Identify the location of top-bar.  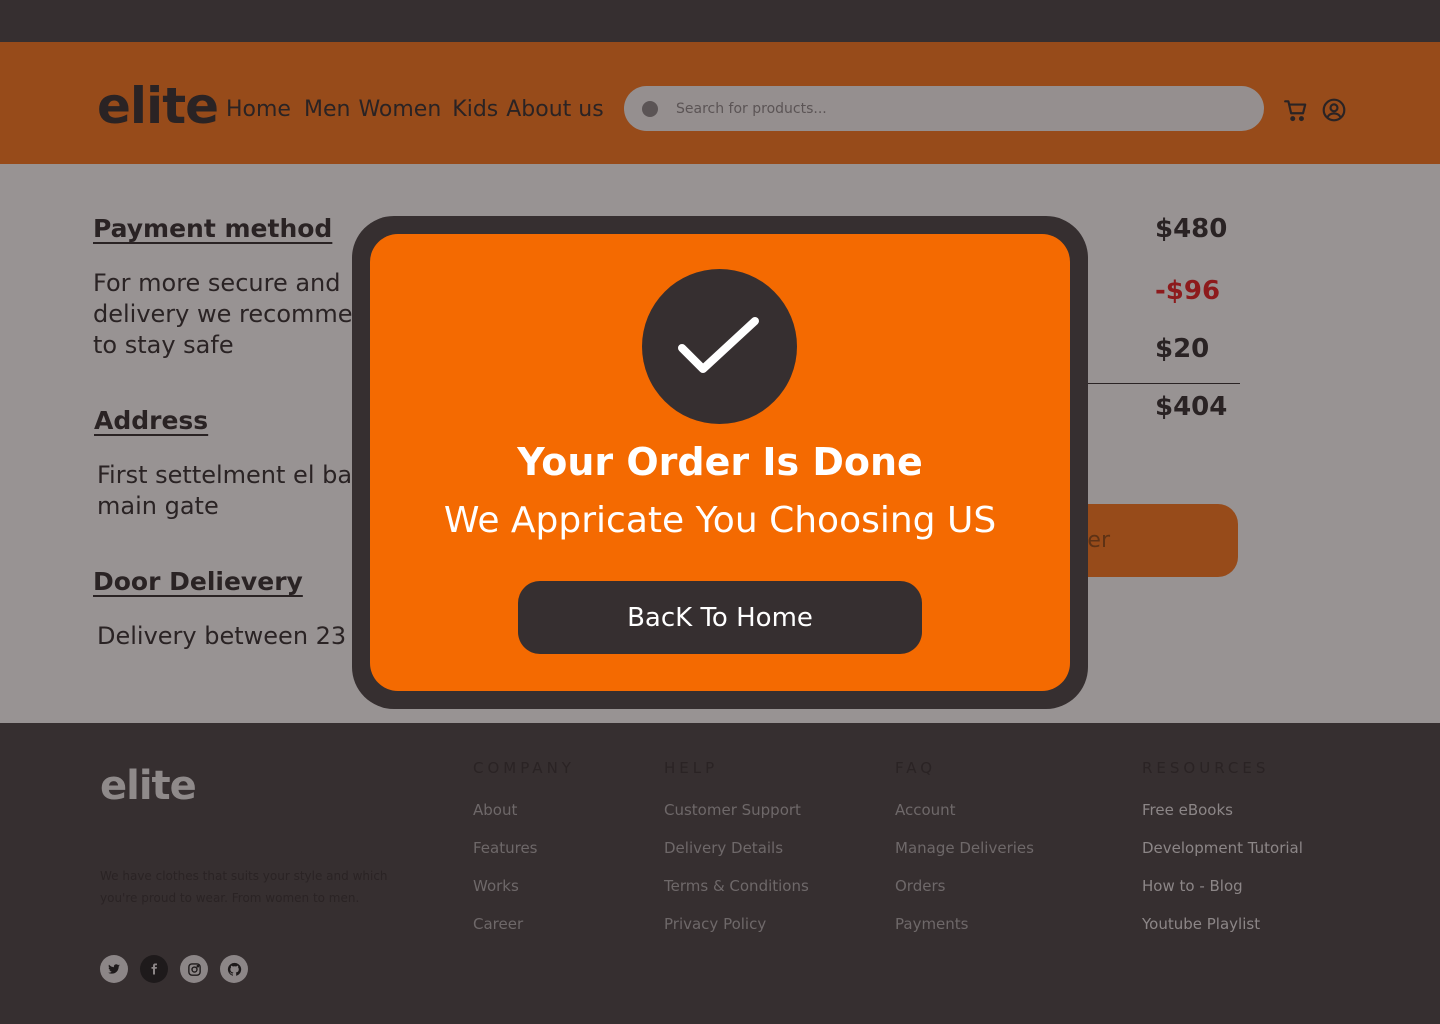
(720, 21).